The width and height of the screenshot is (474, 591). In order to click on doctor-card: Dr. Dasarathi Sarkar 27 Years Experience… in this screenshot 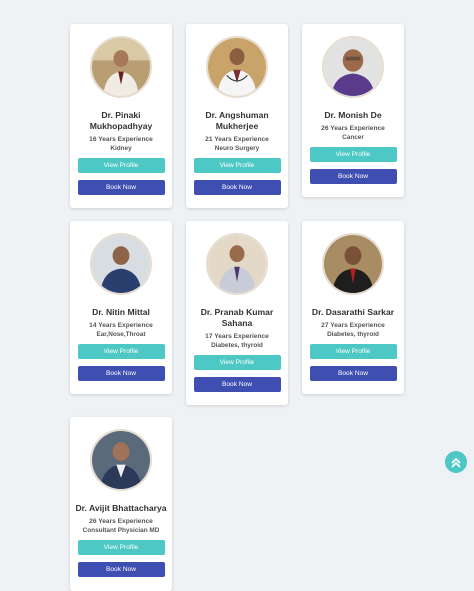, I will do `click(353, 307)`.